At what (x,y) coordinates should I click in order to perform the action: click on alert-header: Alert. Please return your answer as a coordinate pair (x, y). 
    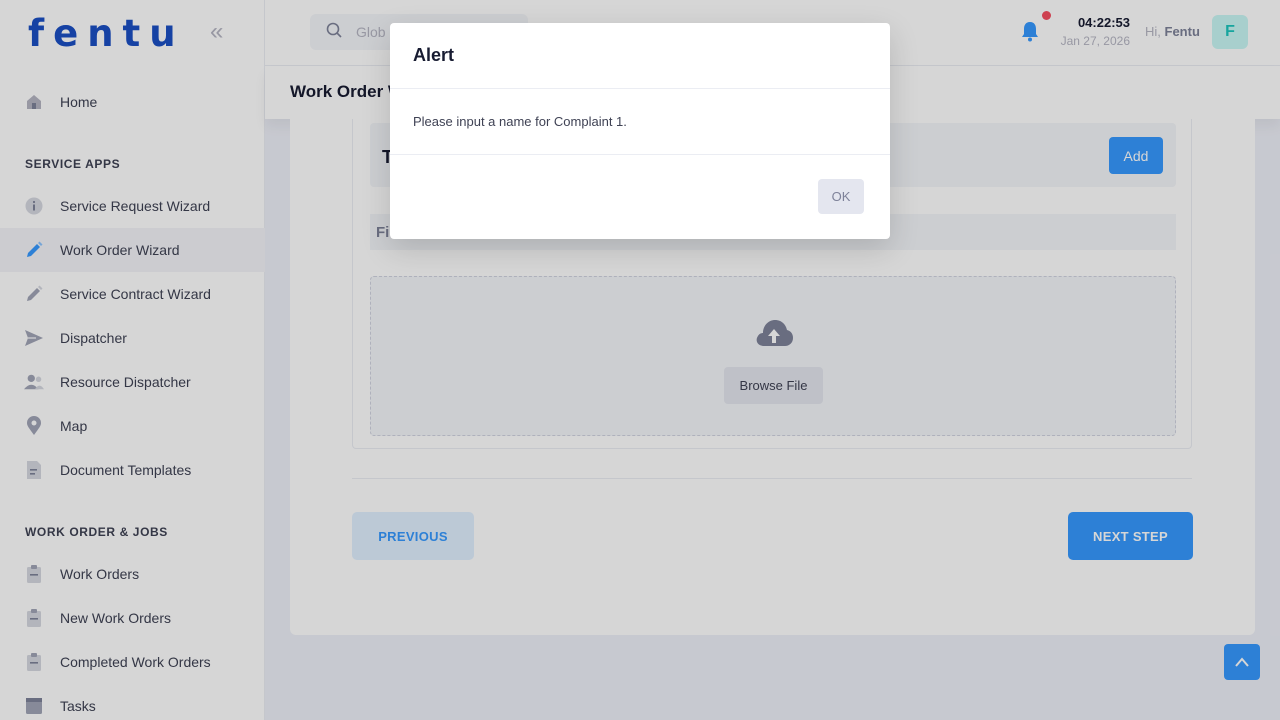
    Looking at the image, I should click on (640, 56).